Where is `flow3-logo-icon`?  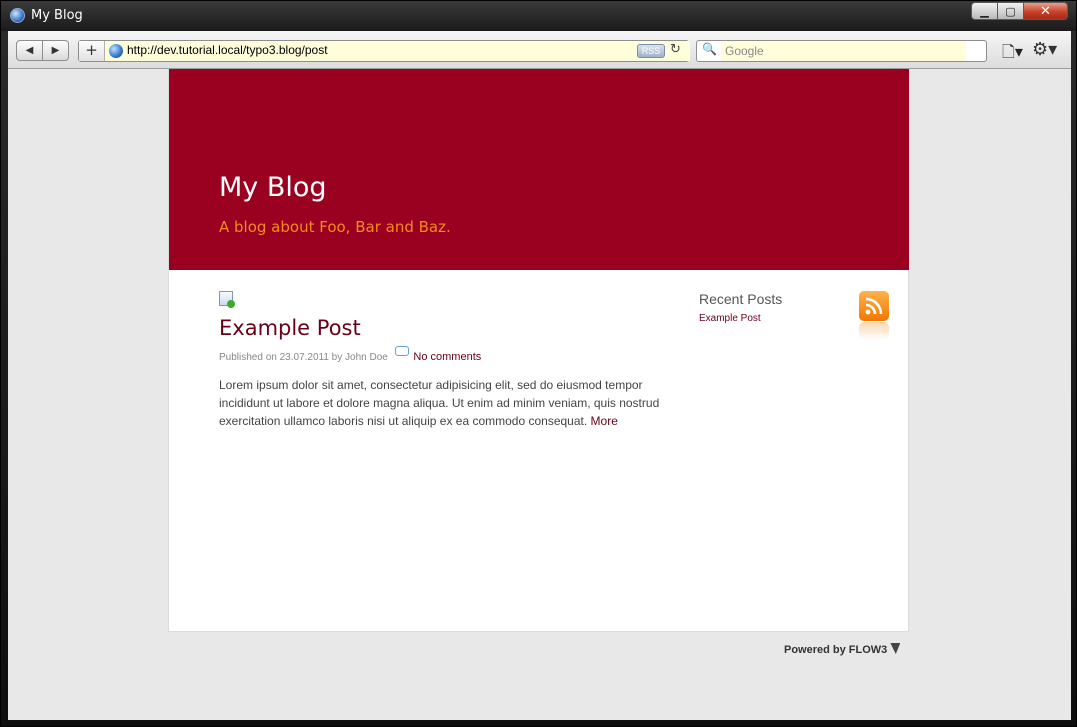 flow3-logo-icon is located at coordinates (895, 648).